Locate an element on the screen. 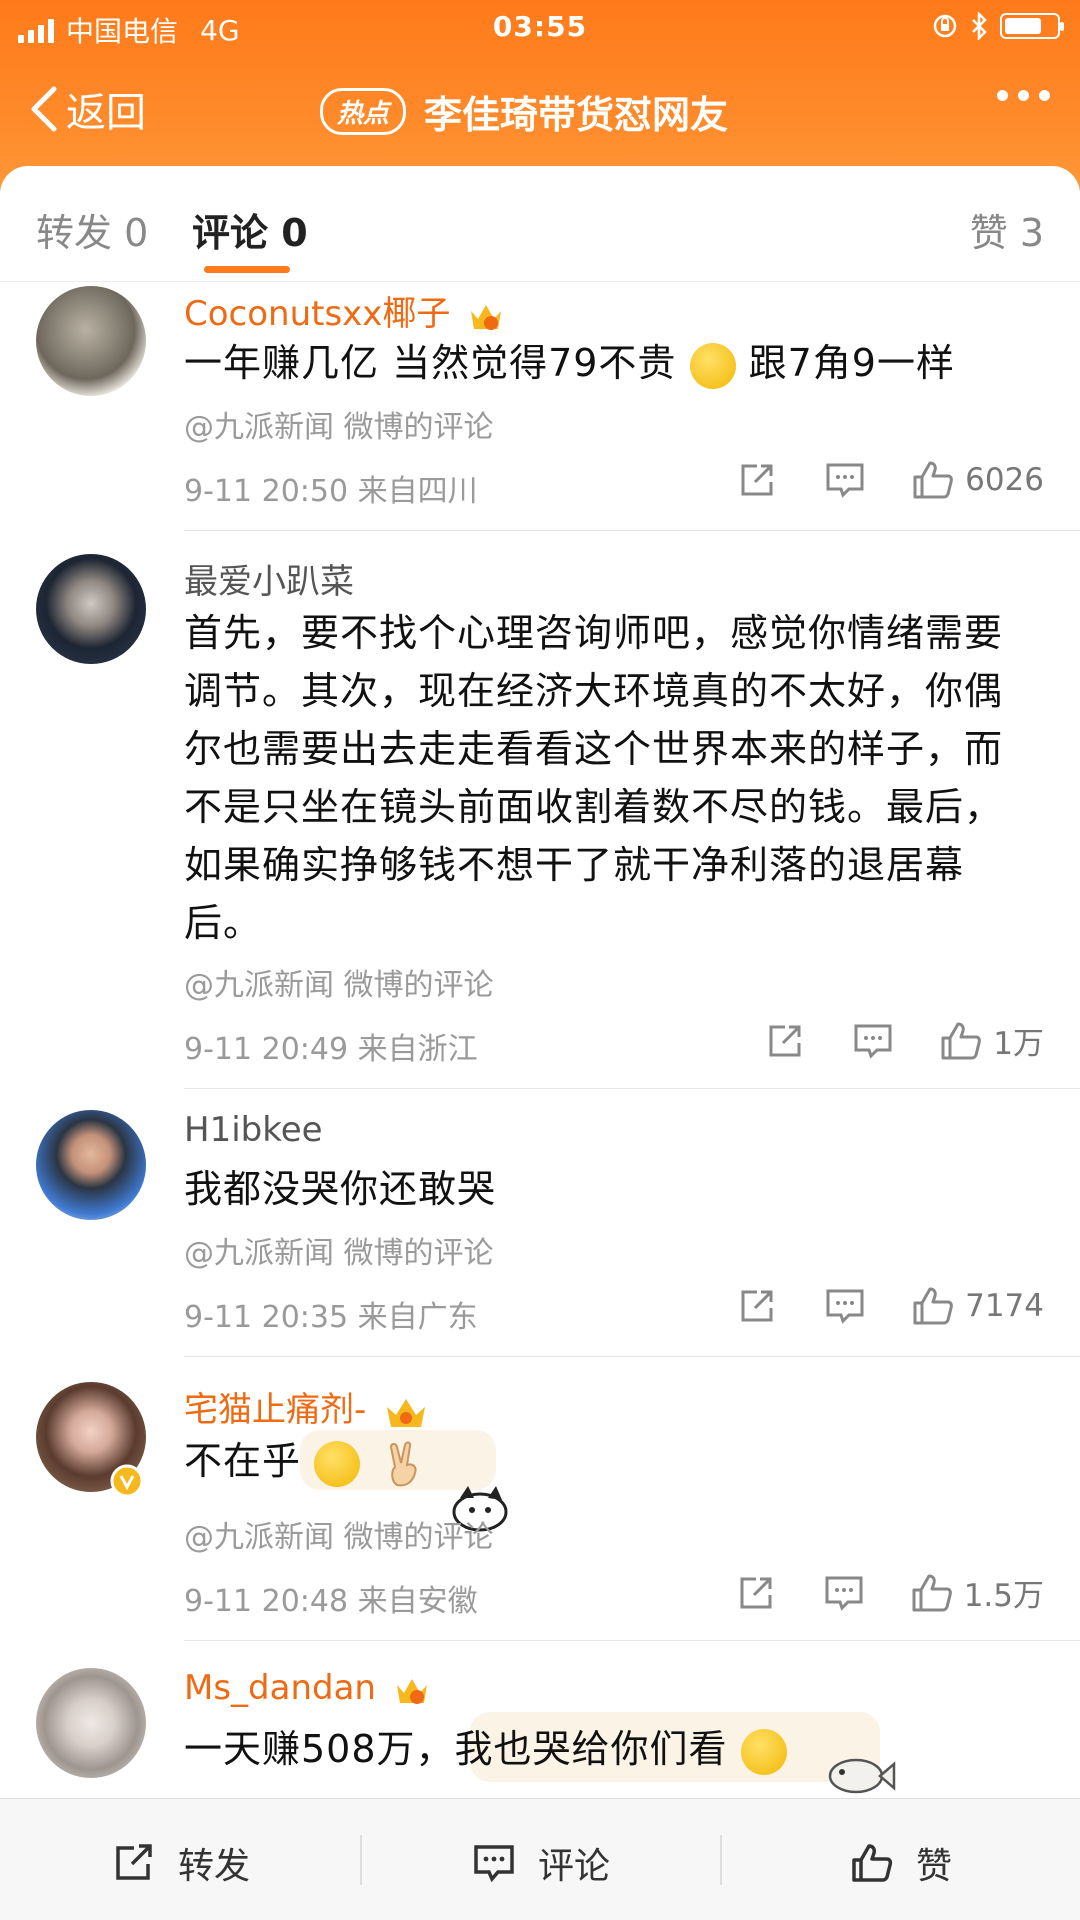  like-count: 1万 is located at coordinates (1018, 1044).